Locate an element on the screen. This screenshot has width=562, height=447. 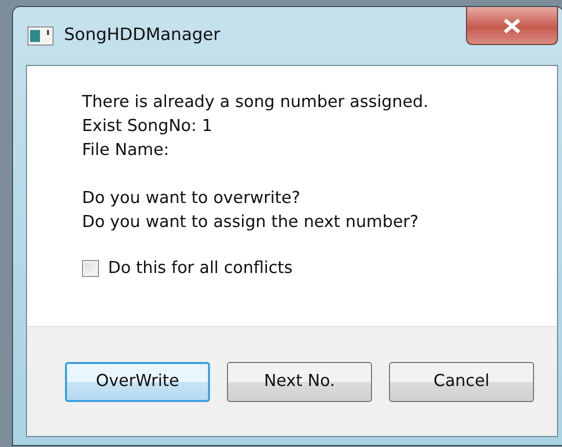
dialog-button: Cancel is located at coordinates (461, 382).